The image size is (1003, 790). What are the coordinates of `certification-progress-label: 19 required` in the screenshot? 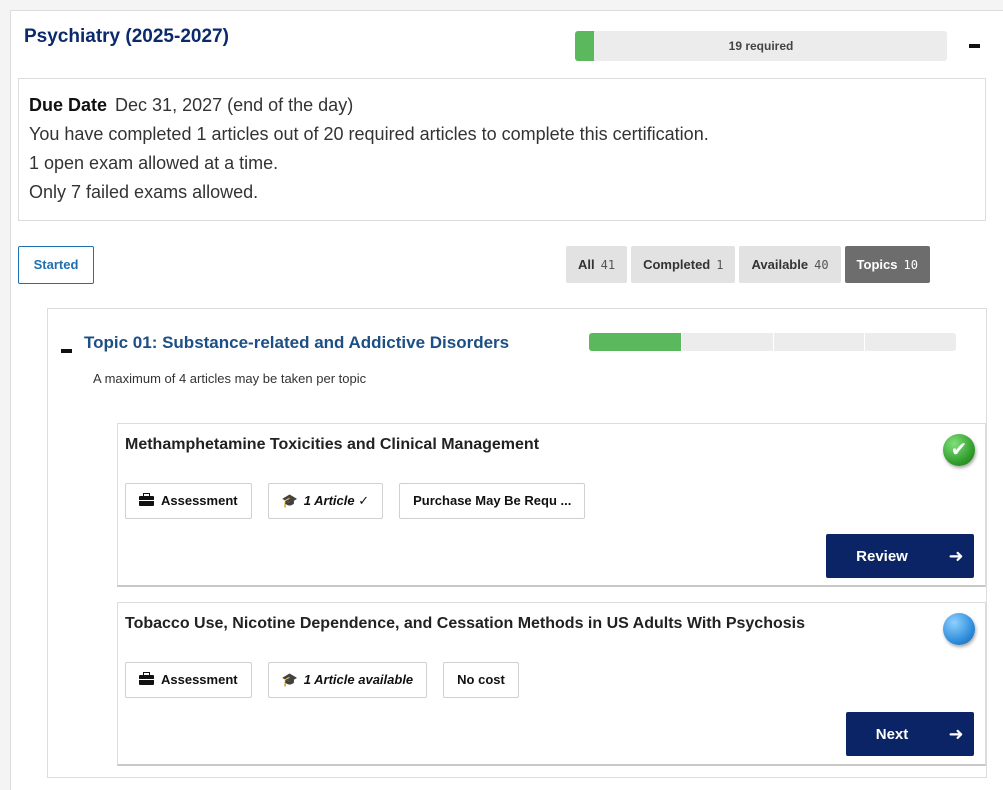 It's located at (761, 46).